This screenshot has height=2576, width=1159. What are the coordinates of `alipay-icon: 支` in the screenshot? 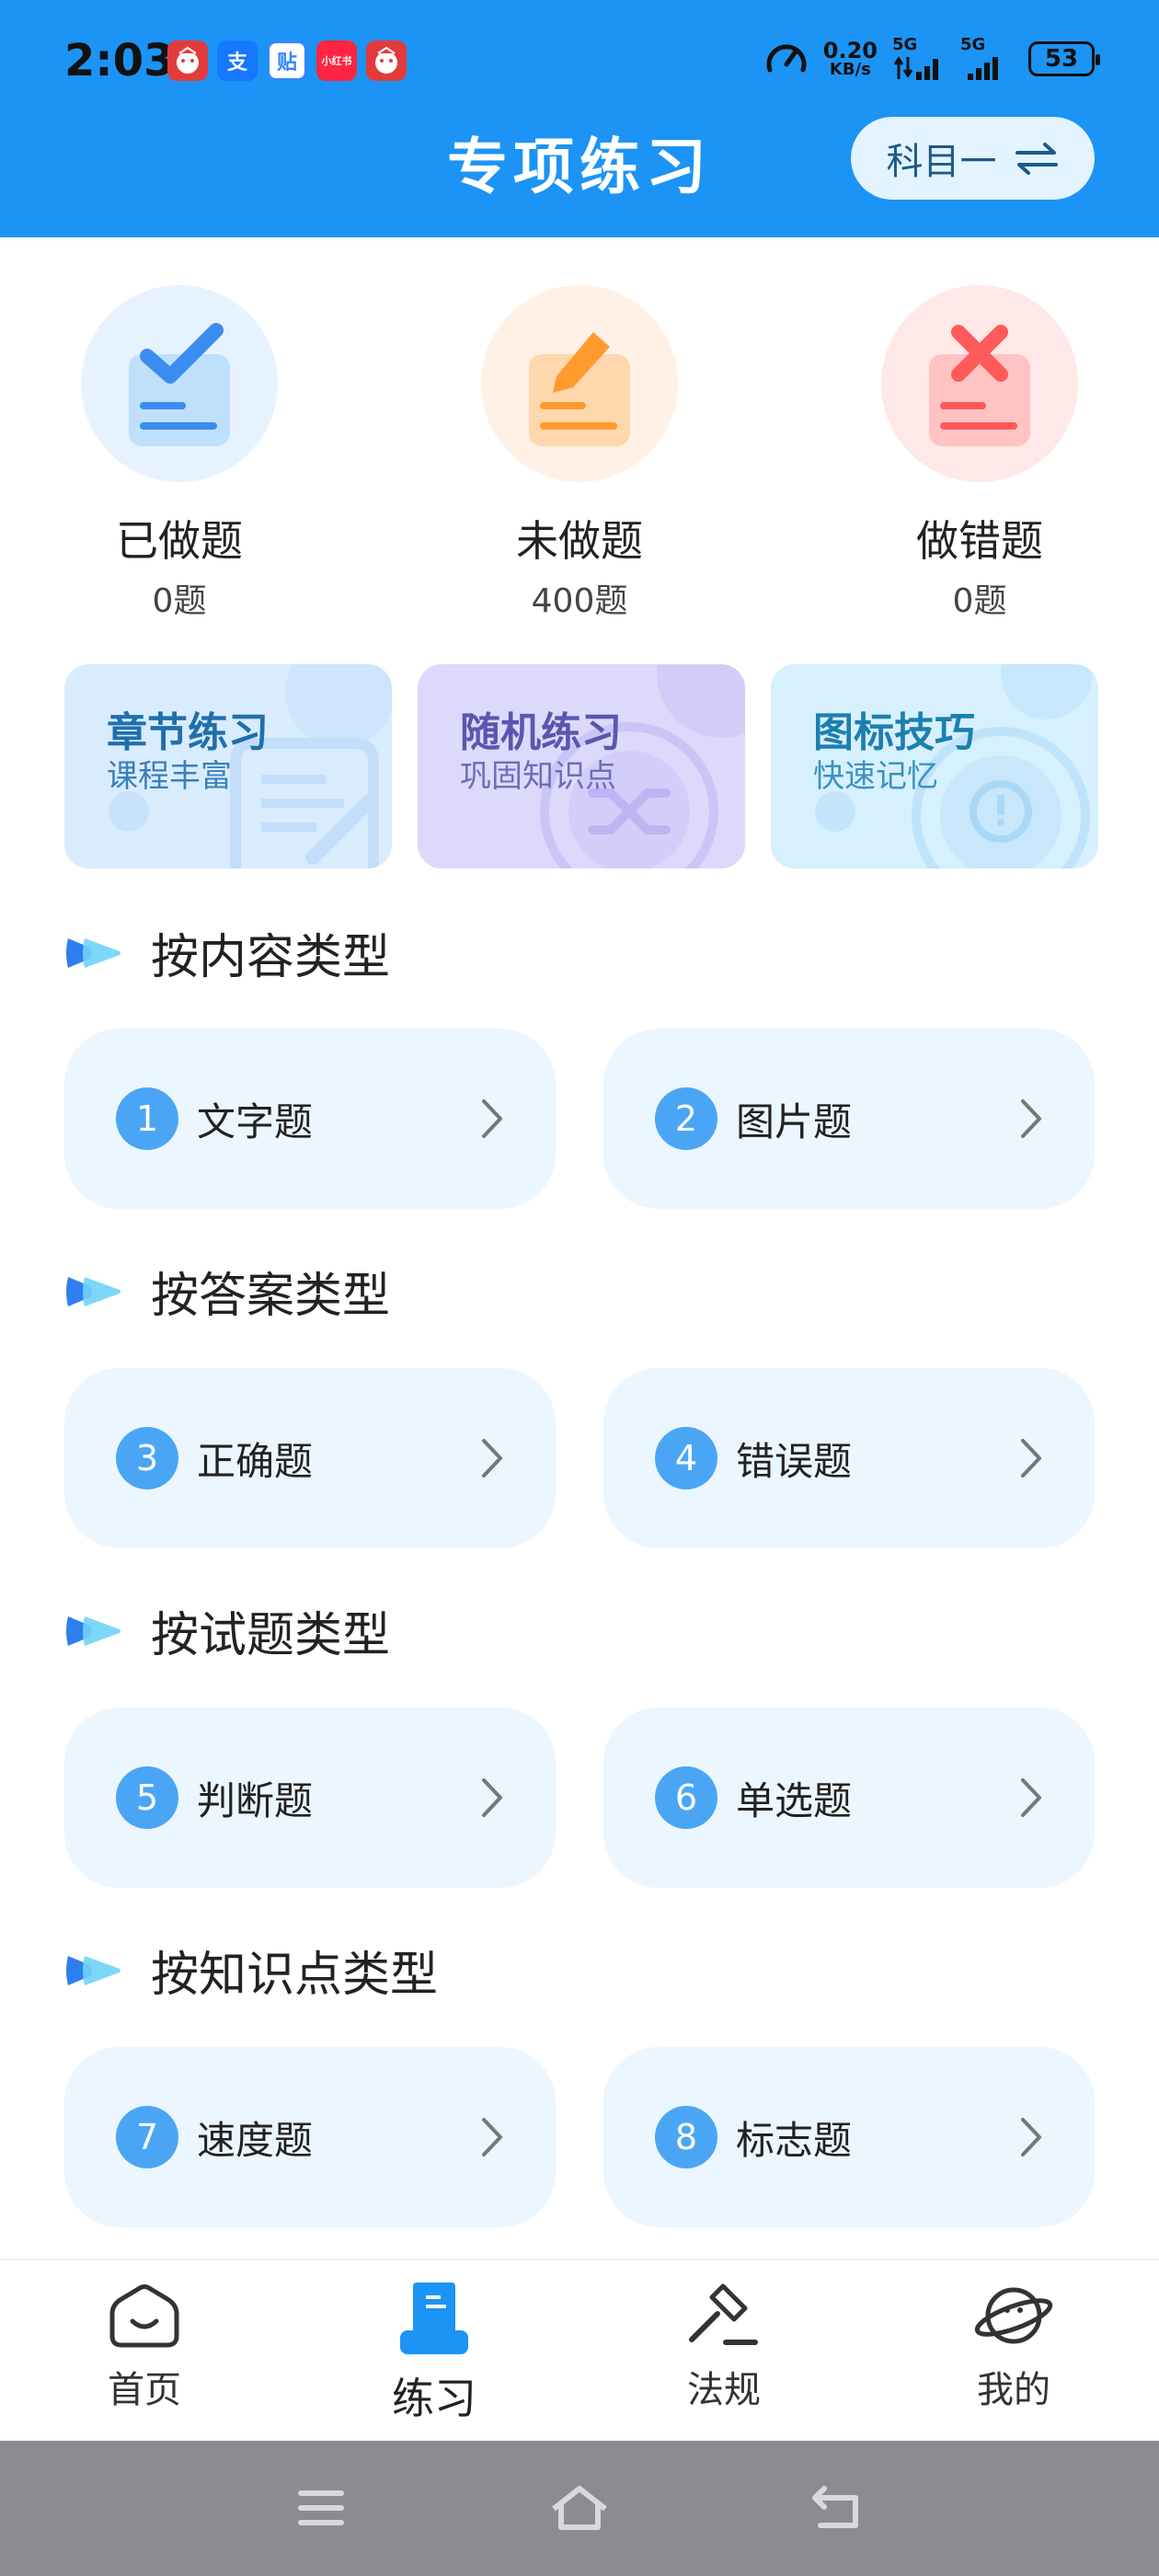 It's located at (237, 60).